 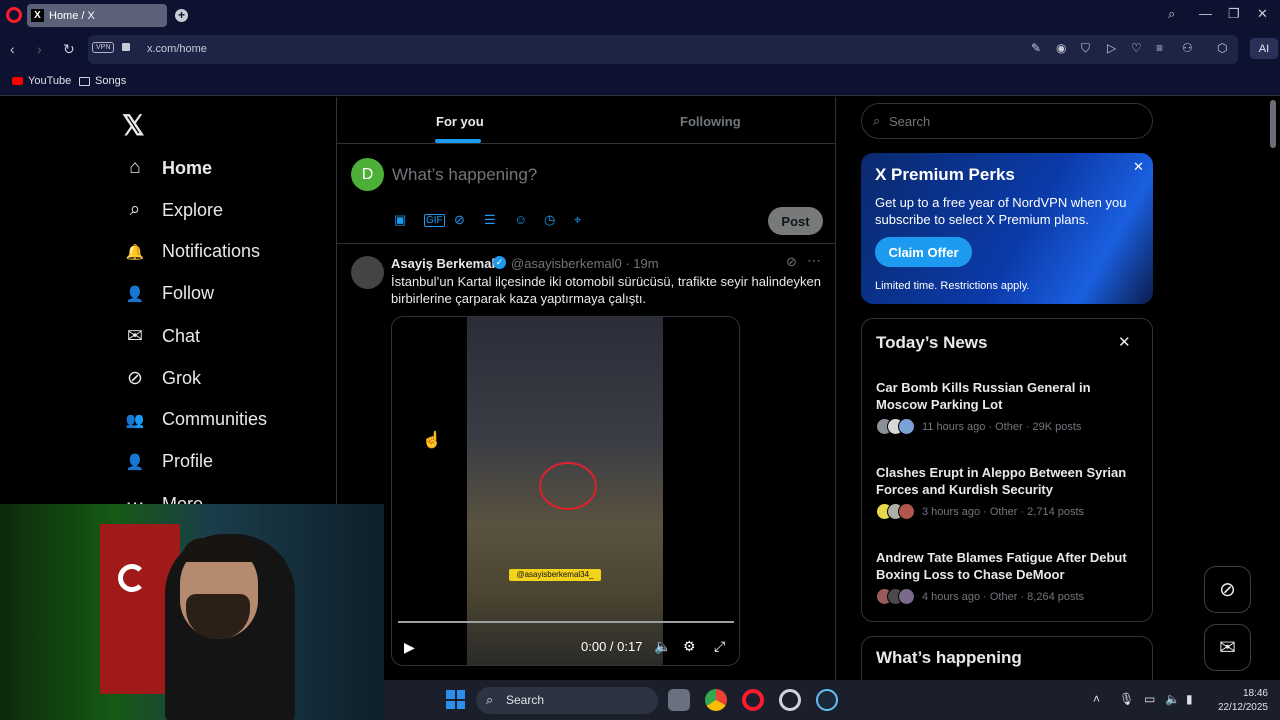 I want to click on nav-profile: 👤 Profile, so click(x=168, y=461).